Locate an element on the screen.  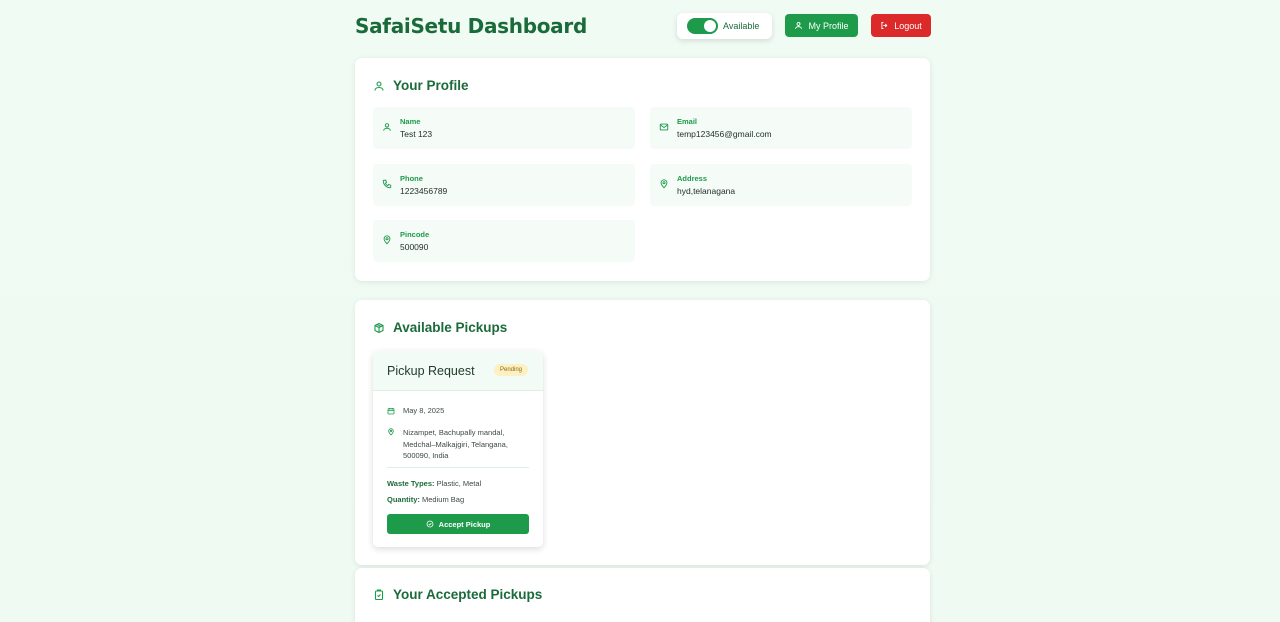
my-profile-label: My Profile is located at coordinates (828, 25).